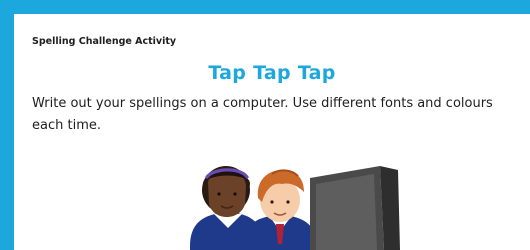 Image resolution: width=530 pixels, height=250 pixels. Describe the element at coordinates (280, 209) in the screenshot. I see `boy-figure` at that location.